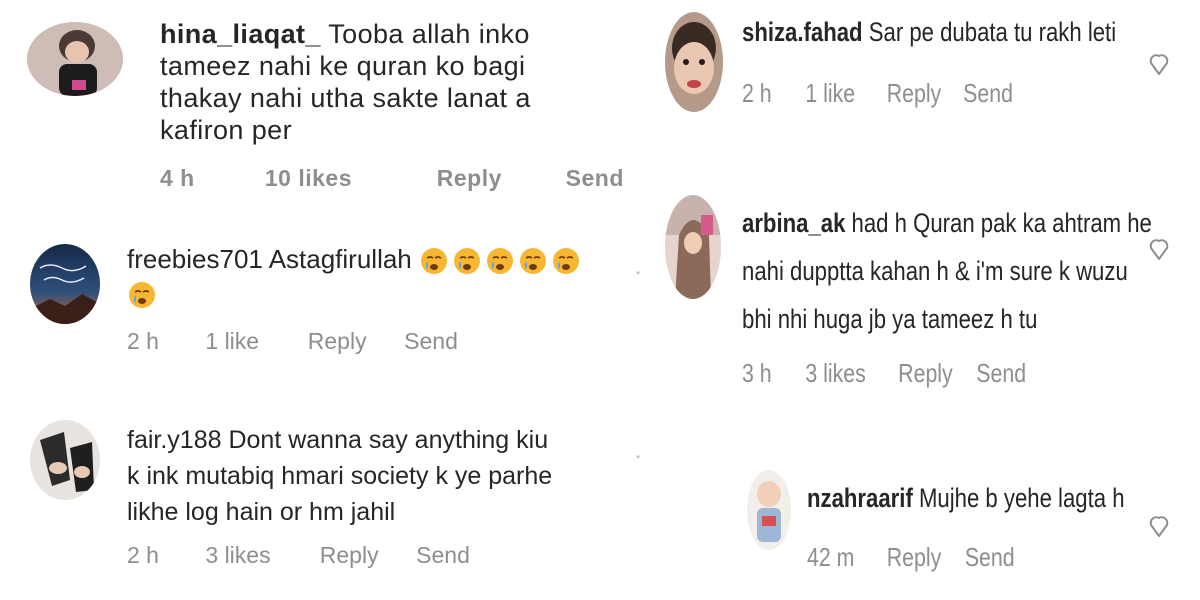  Describe the element at coordinates (174, 440) in the screenshot. I see `comment-username: fair.y188` at that location.